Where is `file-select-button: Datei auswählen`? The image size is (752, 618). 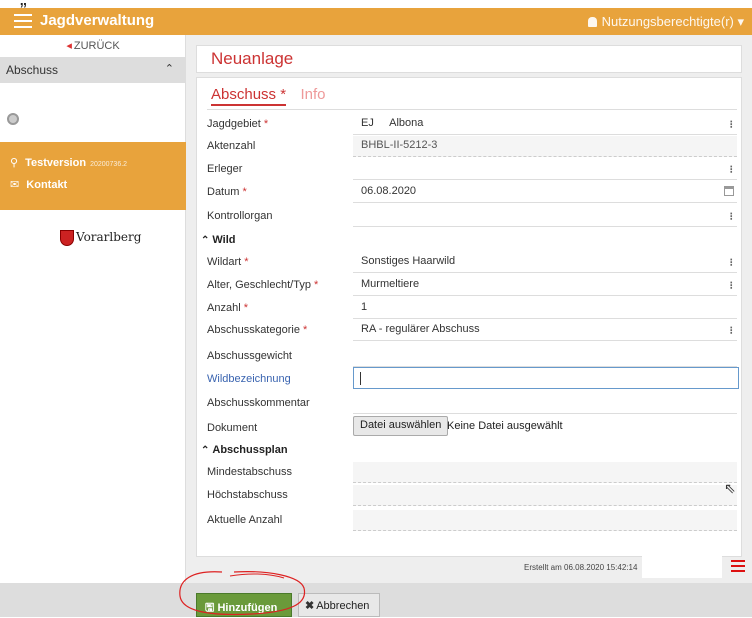 file-select-button: Datei auswählen is located at coordinates (401, 426).